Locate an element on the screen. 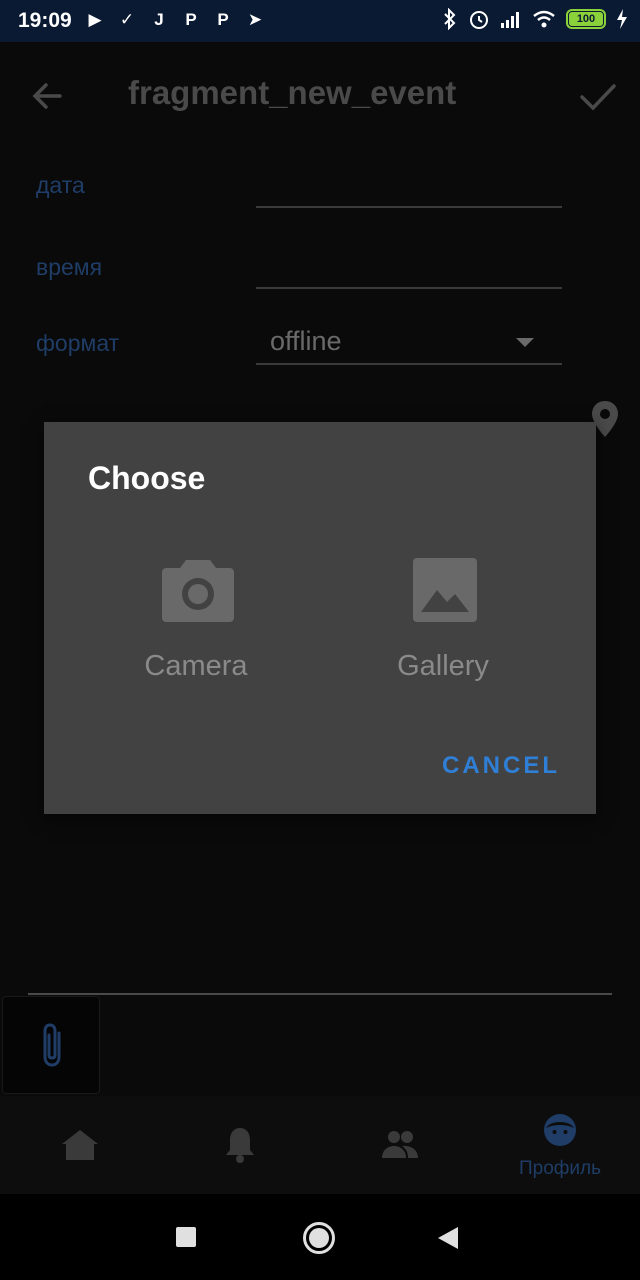 The image size is (640, 1280). system-status-icons: 100 is located at coordinates (535, 19).